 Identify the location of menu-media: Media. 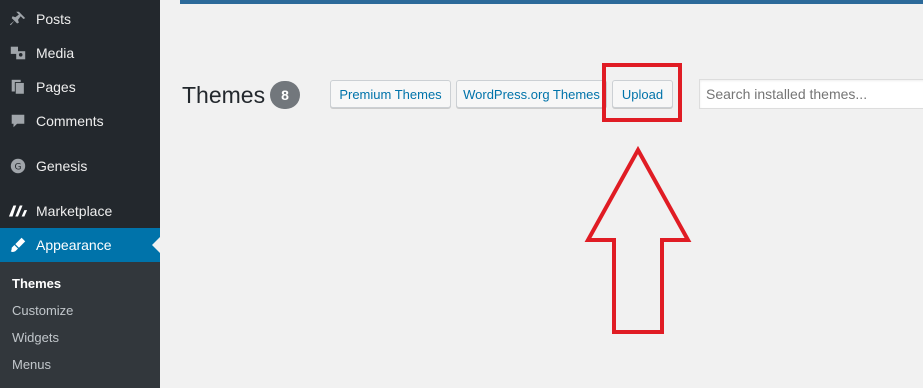
(80, 53).